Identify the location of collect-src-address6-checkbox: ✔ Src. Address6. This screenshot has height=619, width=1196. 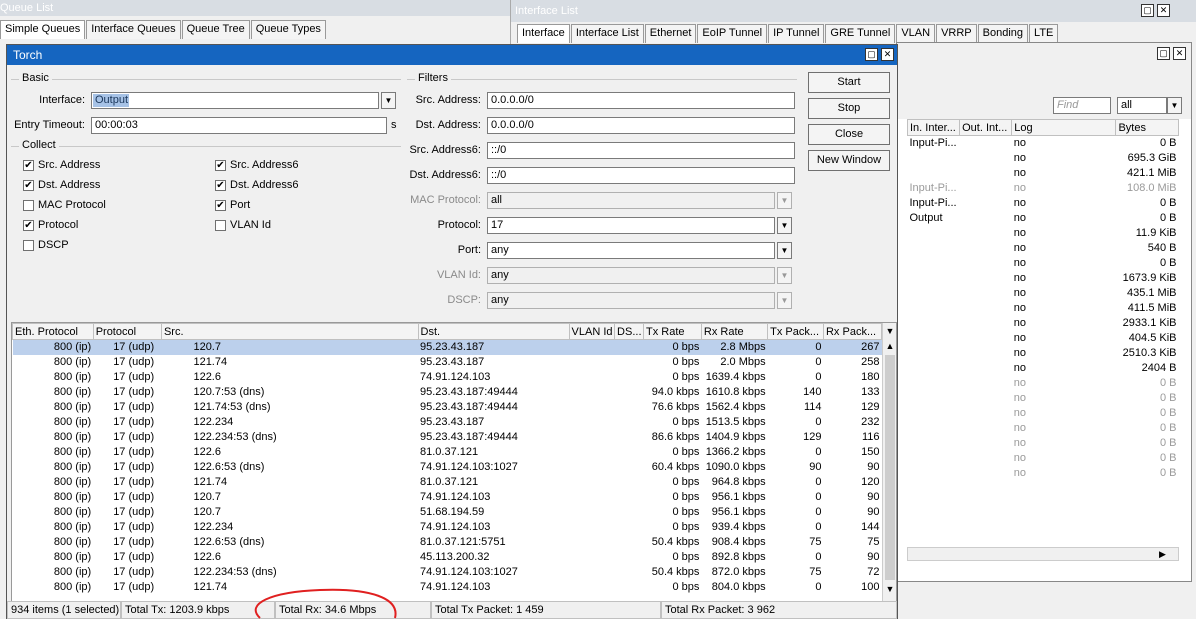
(256, 165).